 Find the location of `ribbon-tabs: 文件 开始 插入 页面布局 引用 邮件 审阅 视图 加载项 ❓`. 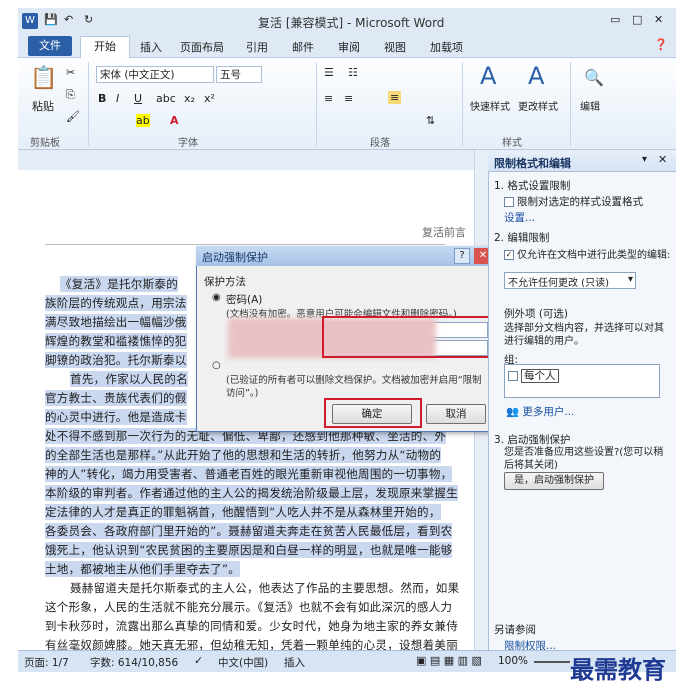

ribbon-tabs: 文件 开始 插入 页面布局 引用 邮件 审阅 视图 加载项 ❓ is located at coordinates (347, 46).